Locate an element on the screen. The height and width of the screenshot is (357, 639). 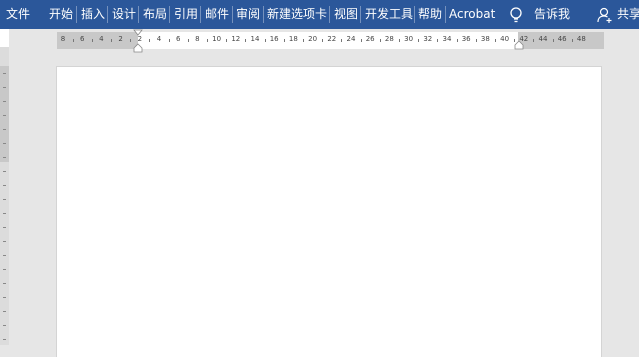
vertical-ruler is located at coordinates (4, 187).